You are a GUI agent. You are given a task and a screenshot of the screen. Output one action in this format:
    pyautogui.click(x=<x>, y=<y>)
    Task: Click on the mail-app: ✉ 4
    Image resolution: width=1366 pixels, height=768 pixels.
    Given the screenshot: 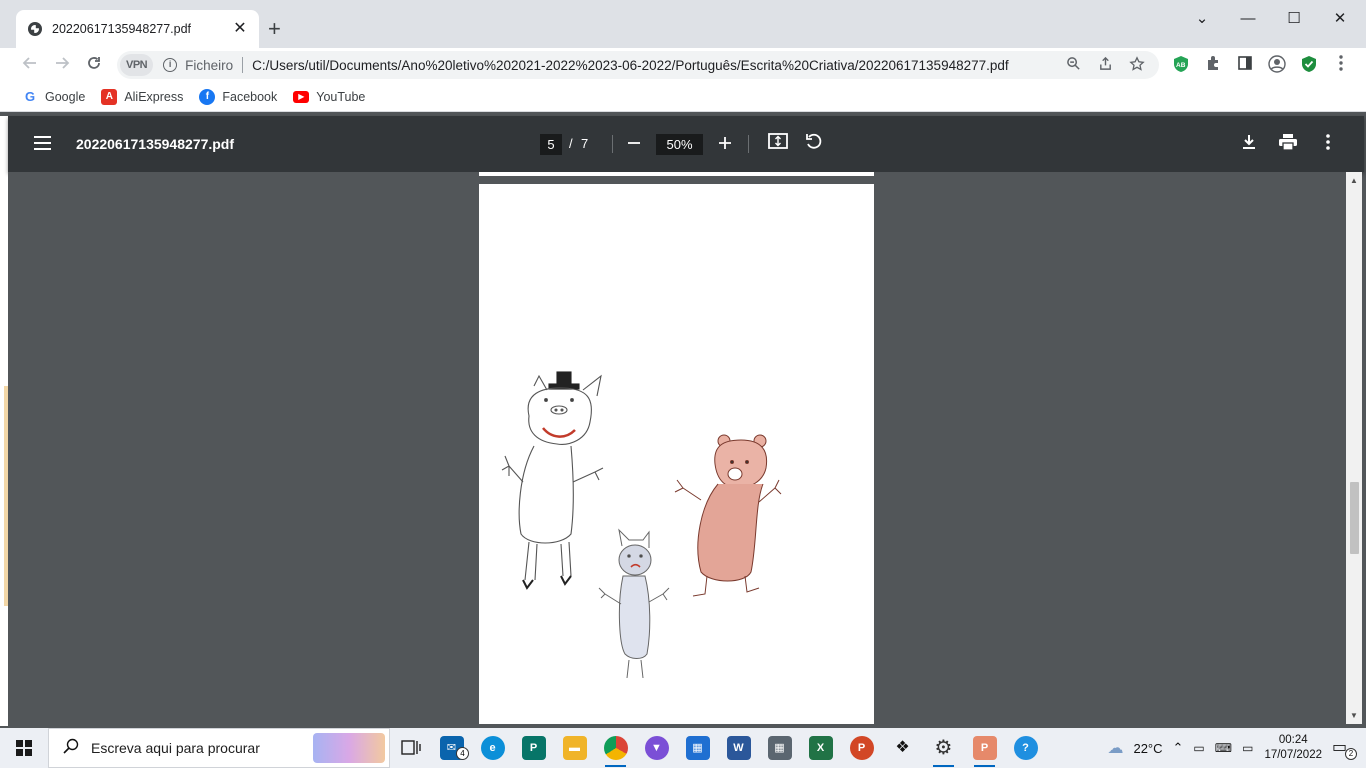 What is the action you would take?
    pyautogui.click(x=451, y=748)
    